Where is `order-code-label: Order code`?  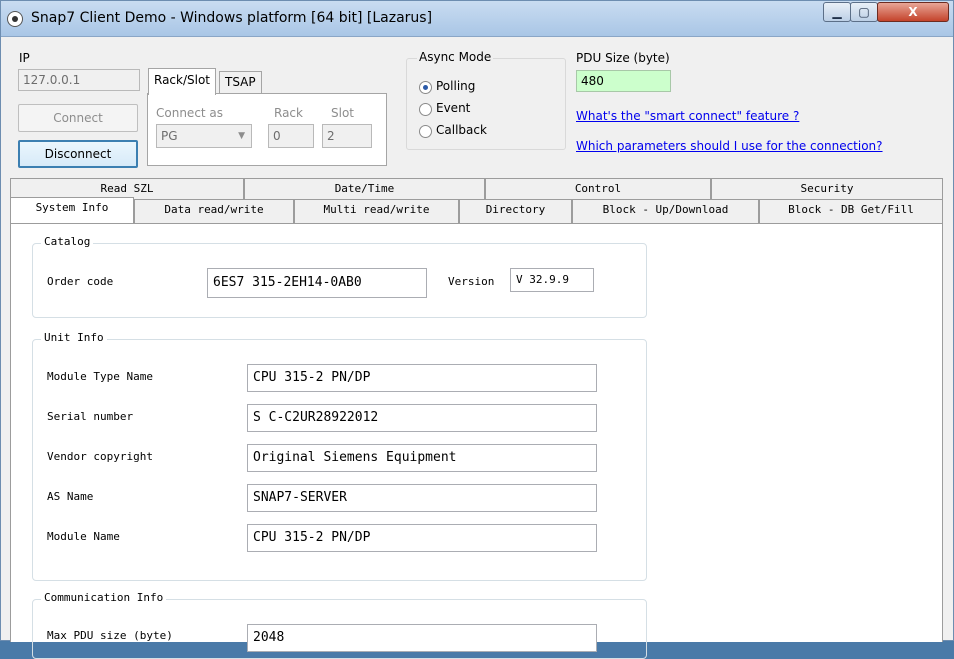 order-code-label: Order code is located at coordinates (80, 281).